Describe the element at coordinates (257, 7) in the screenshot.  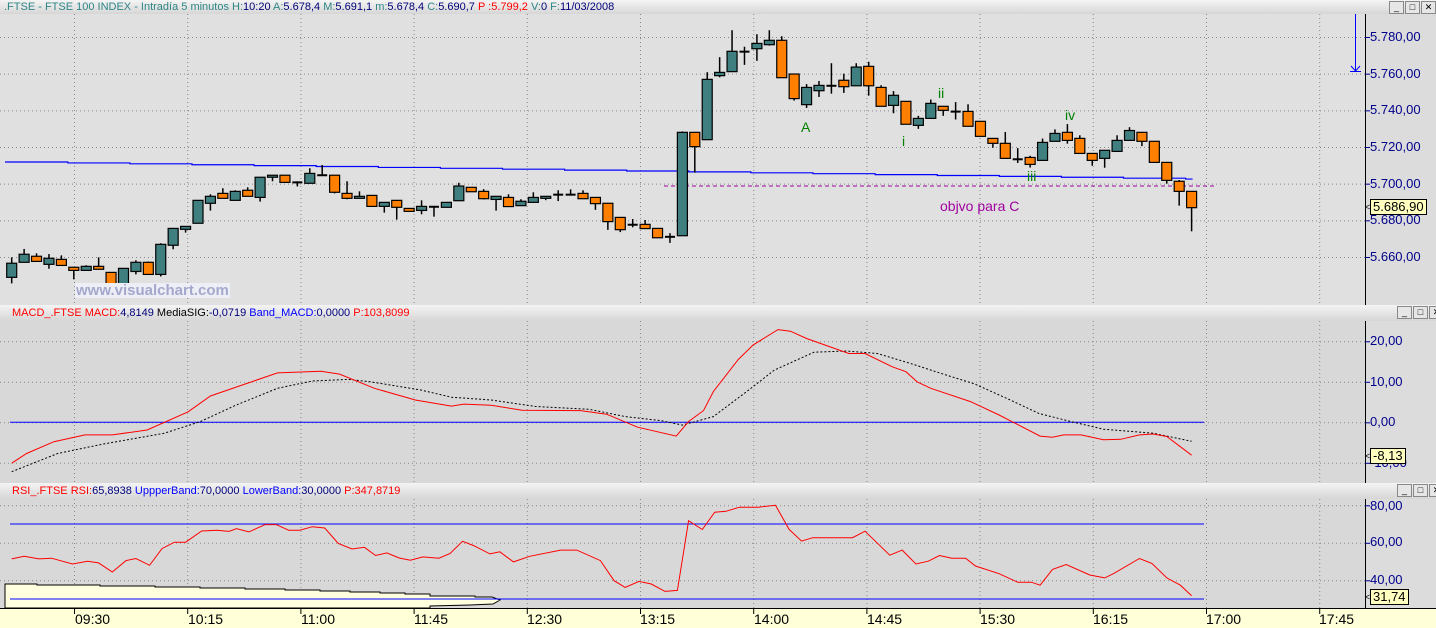
I see `h-value: 10:20` at that location.